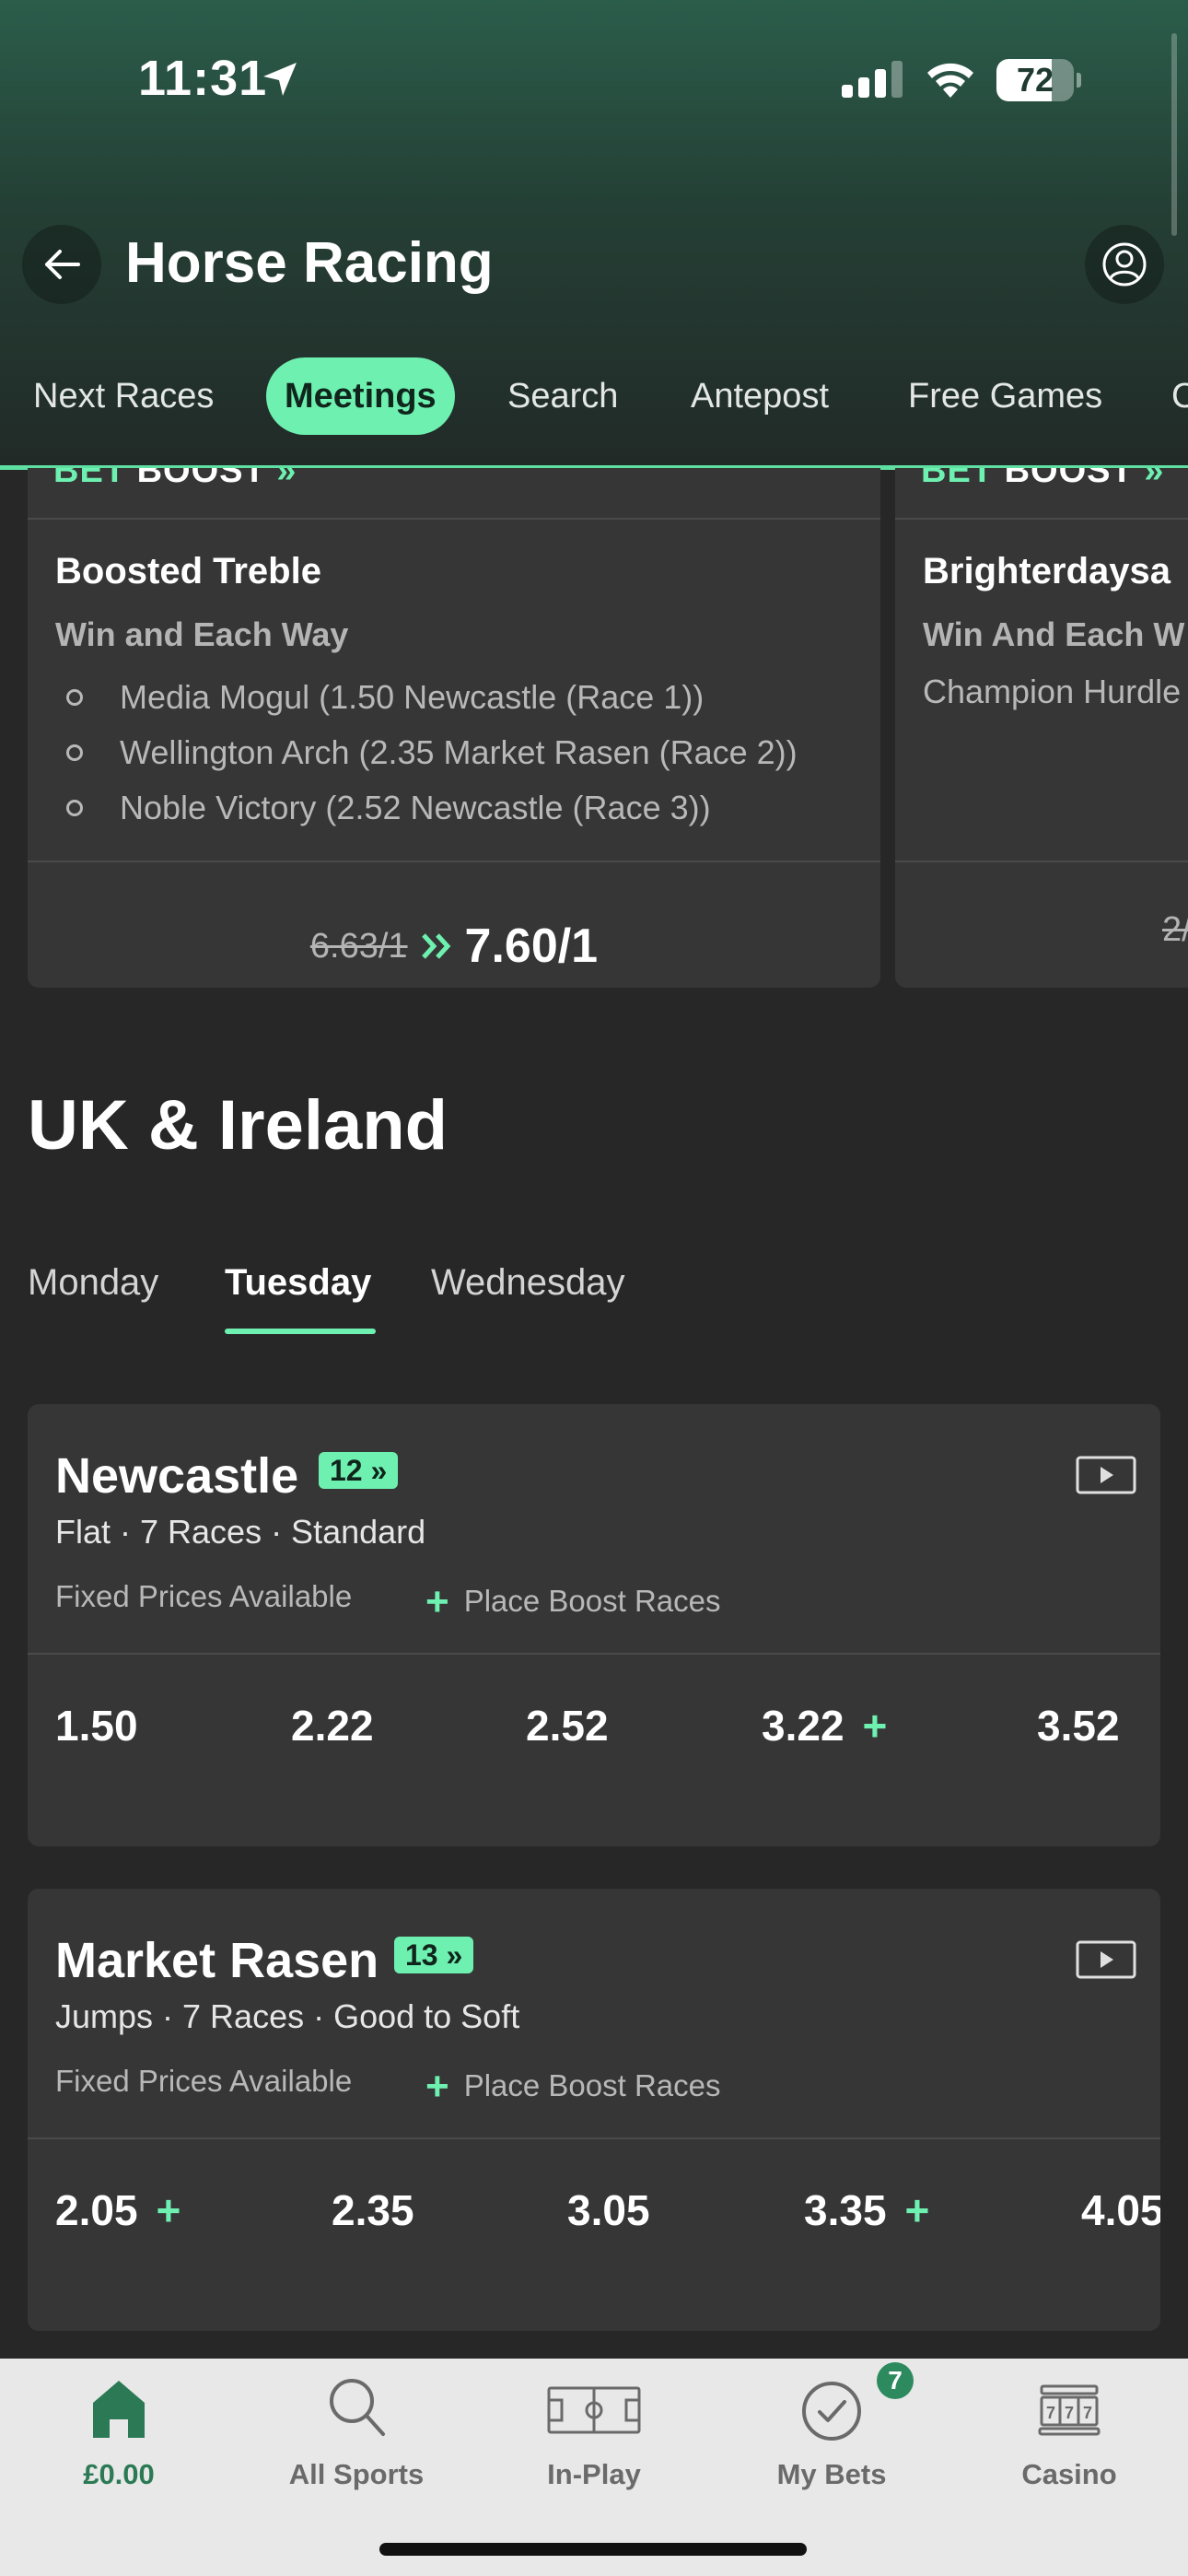 The image size is (1188, 2576). Describe the element at coordinates (1175, 929) in the screenshot. I see `old-price: 2/` at that location.